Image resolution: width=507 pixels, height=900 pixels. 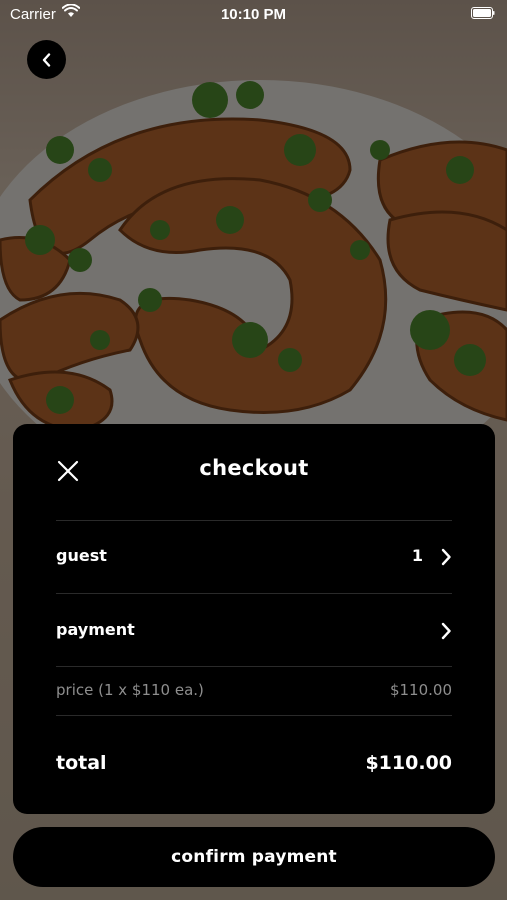 What do you see at coordinates (130, 690) in the screenshot?
I see `price-label: price (1 x $110 ea.)` at bounding box center [130, 690].